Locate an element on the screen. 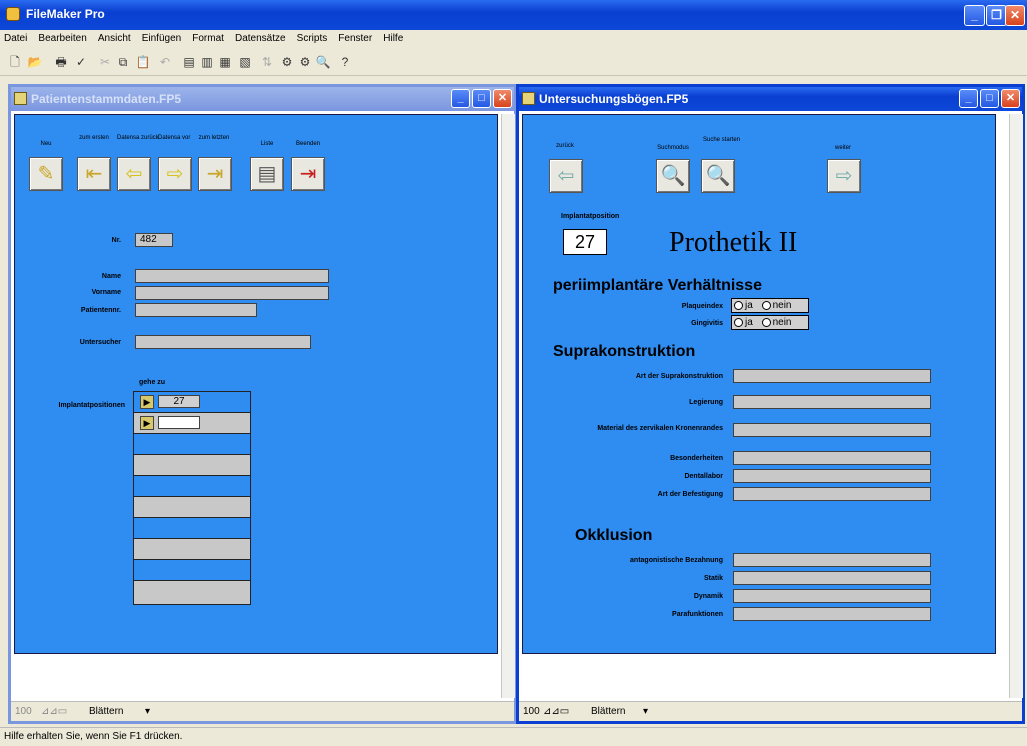  forward-arrow-icon: ⇨ is located at coordinates (844, 176).